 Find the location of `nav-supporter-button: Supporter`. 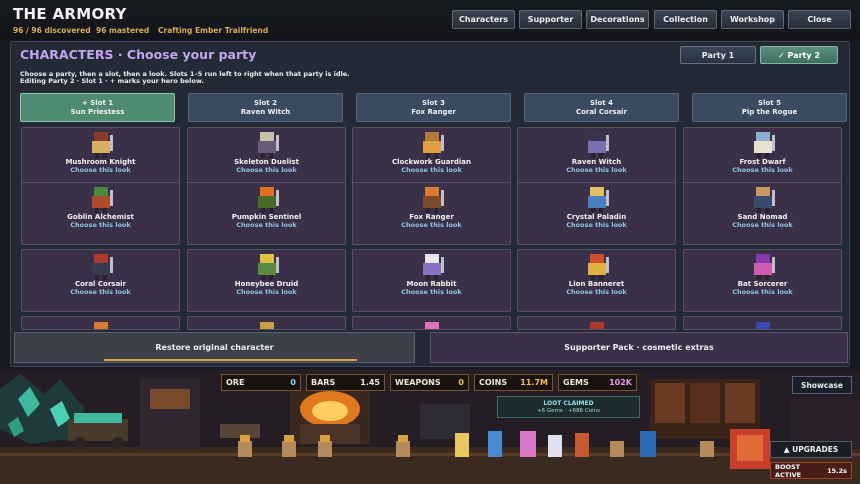

nav-supporter-button: Supporter is located at coordinates (550, 19).